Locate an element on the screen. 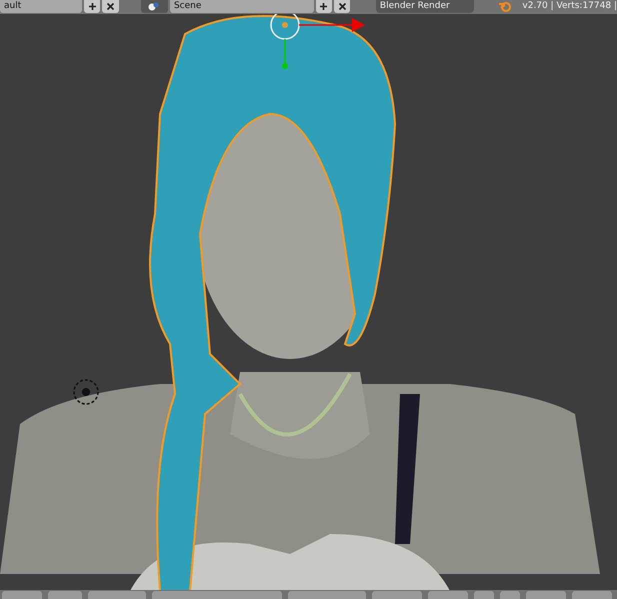 The height and width of the screenshot is (599, 617). scene-field: Scene is located at coordinates (242, 6).